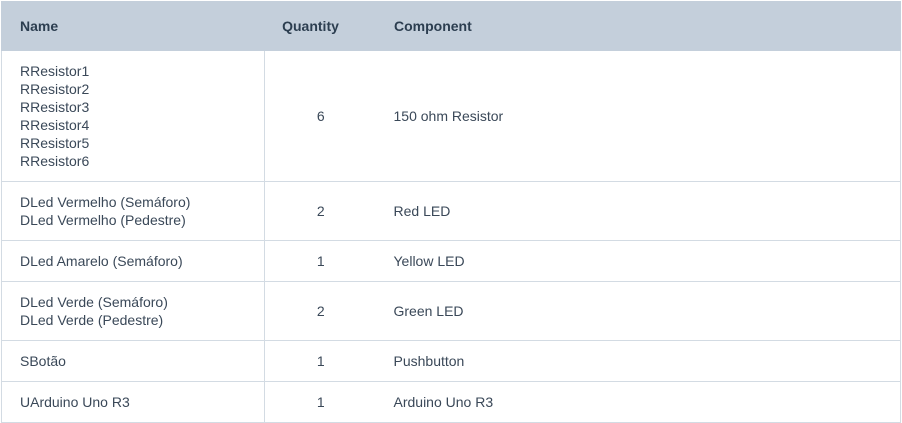  I want to click on designator: DLed Verde (Pedestre), so click(92, 320).